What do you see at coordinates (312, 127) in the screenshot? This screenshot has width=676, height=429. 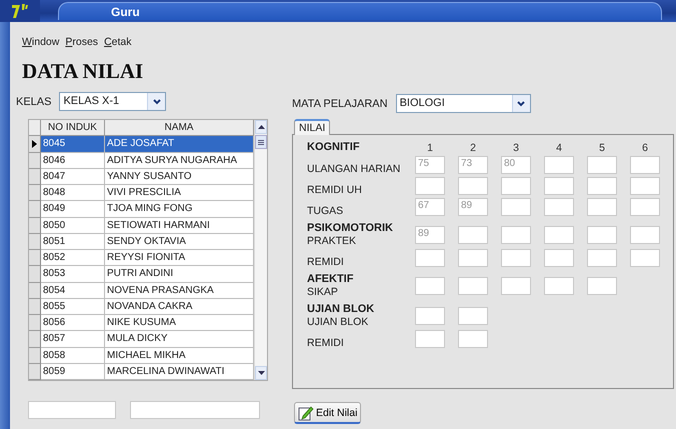 I see `tab: NILAI` at bounding box center [312, 127].